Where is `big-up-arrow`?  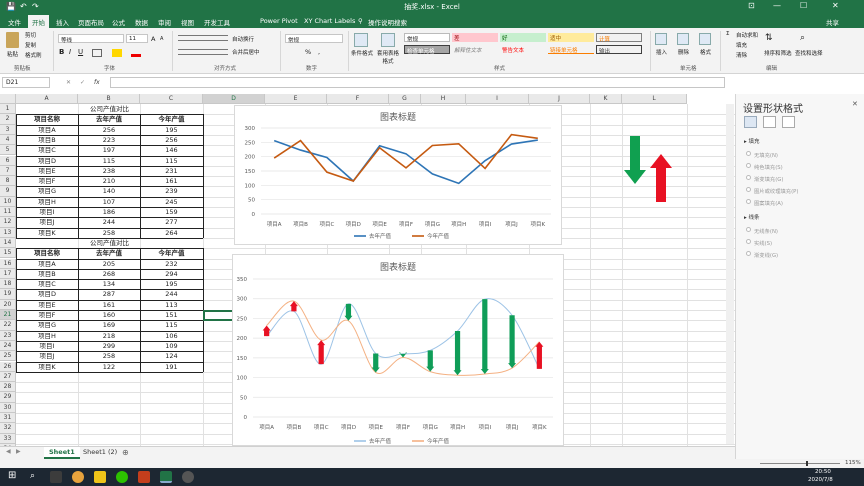
big-up-arrow is located at coordinates (661, 178).